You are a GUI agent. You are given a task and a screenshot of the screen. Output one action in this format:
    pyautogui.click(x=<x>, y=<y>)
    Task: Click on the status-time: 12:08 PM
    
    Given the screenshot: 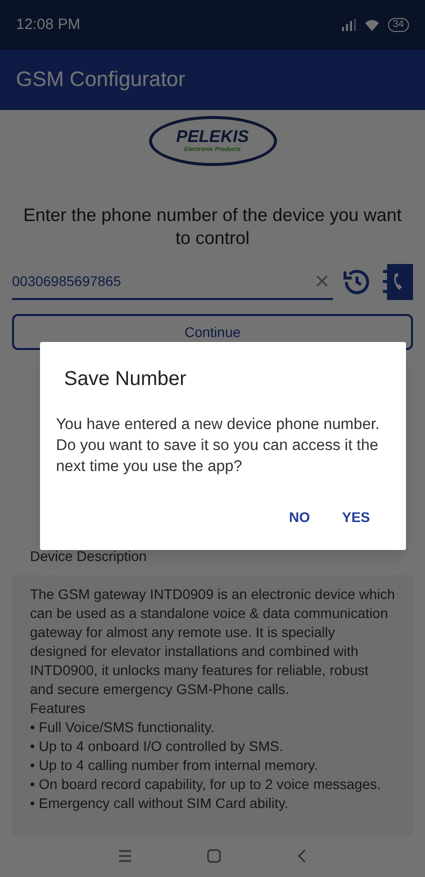 What is the action you would take?
    pyautogui.click(x=48, y=24)
    